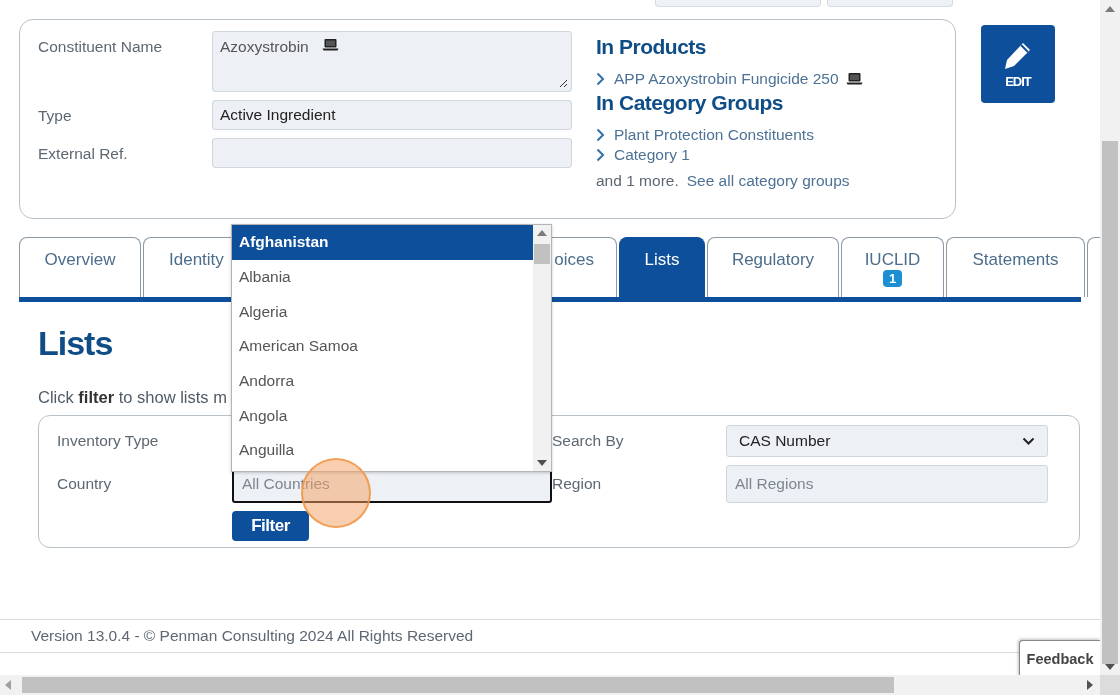 The height and width of the screenshot is (695, 1120). What do you see at coordinates (382, 450) in the screenshot?
I see `dropdown-option: Anguilla` at bounding box center [382, 450].